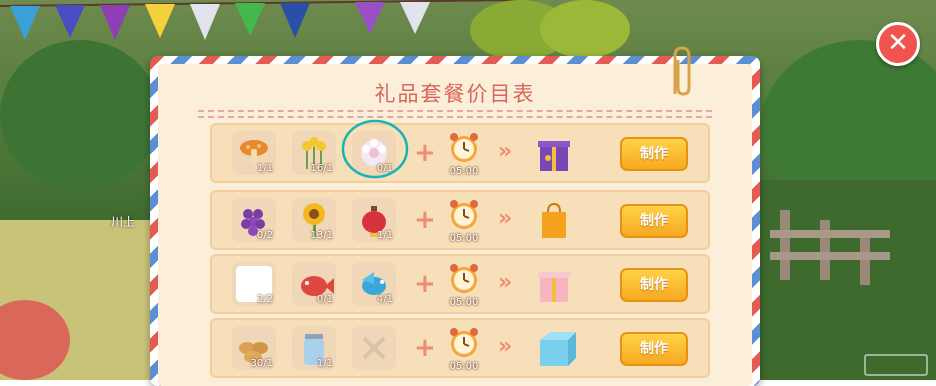 This screenshot has width=936, height=386. Describe the element at coordinates (324, 299) in the screenshot. I see `ingredient-count: 0/1` at that location.